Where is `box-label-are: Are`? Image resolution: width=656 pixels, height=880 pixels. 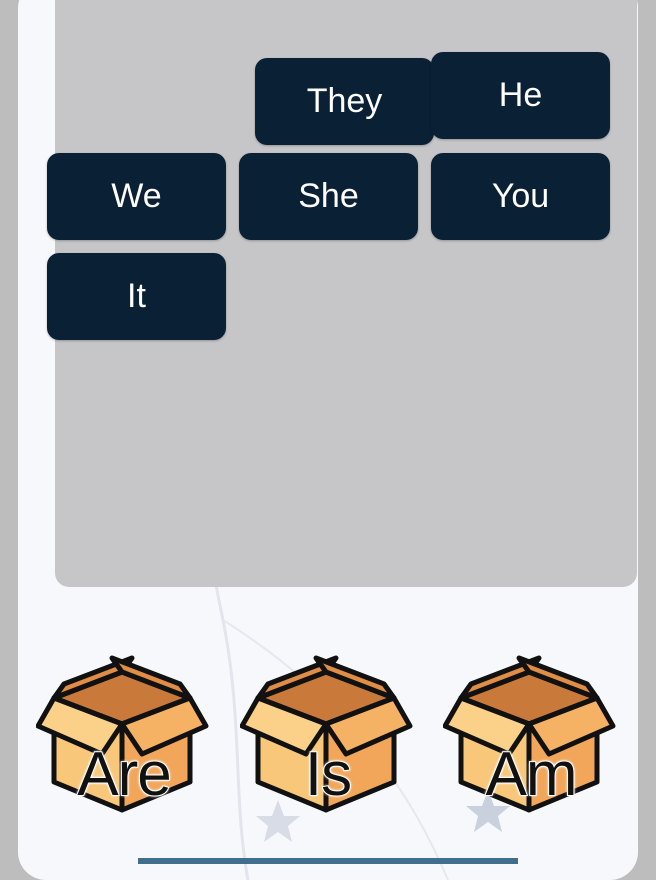 box-label-are: Are is located at coordinates (124, 774).